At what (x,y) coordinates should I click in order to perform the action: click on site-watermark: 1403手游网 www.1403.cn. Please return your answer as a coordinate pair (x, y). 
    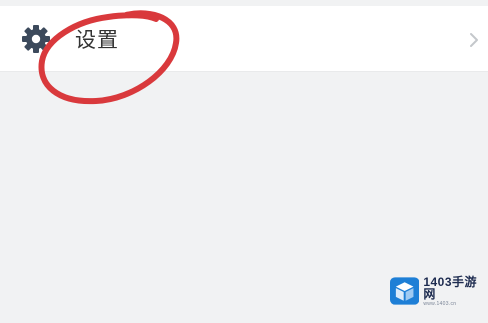
    Looking at the image, I should click on (439, 291).